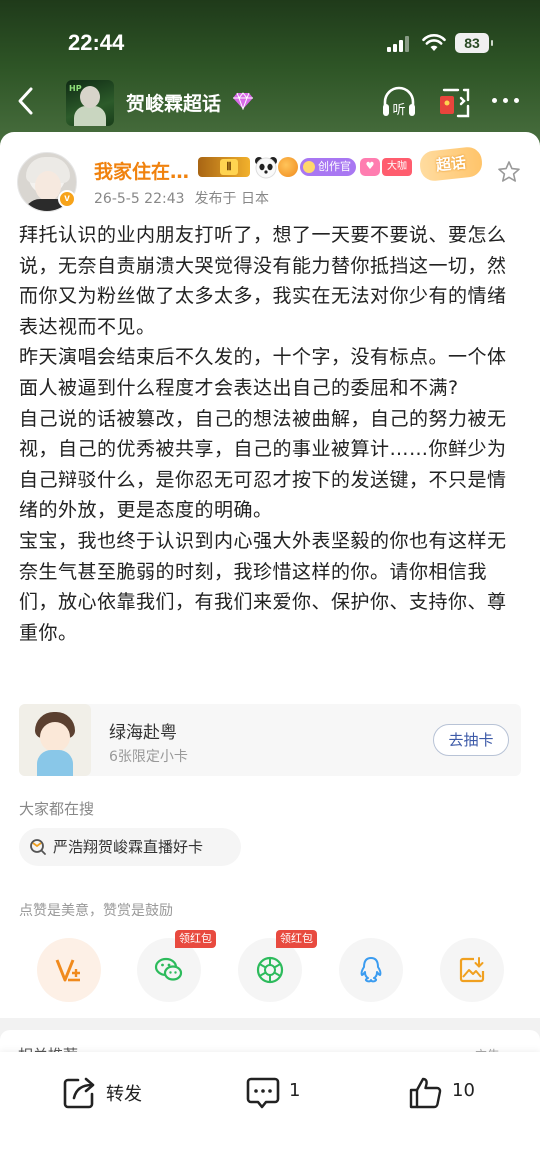  What do you see at coordinates (434, 42) in the screenshot?
I see `wifi-icon` at bounding box center [434, 42].